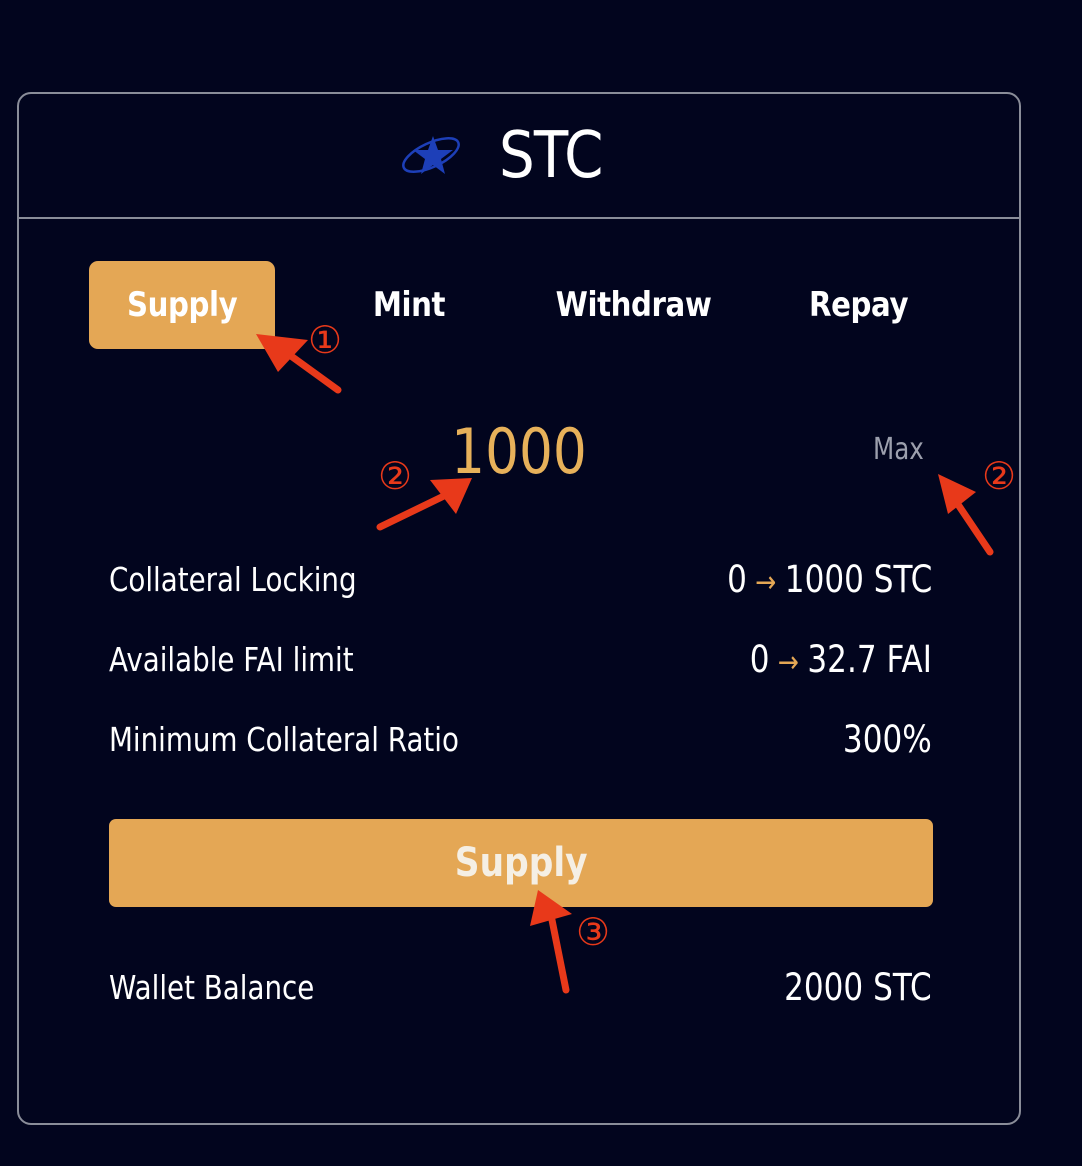 The height and width of the screenshot is (1166, 1082). I want to click on tab-mint: Mint, so click(409, 305).